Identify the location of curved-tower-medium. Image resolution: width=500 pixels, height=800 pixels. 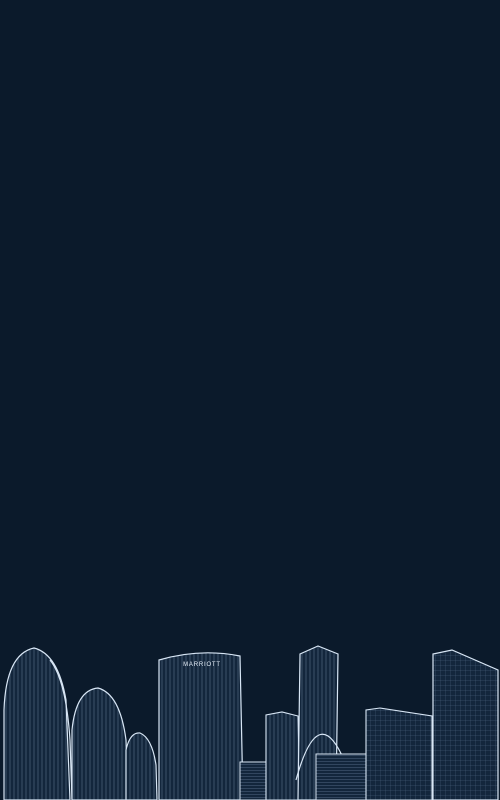
(100, 743).